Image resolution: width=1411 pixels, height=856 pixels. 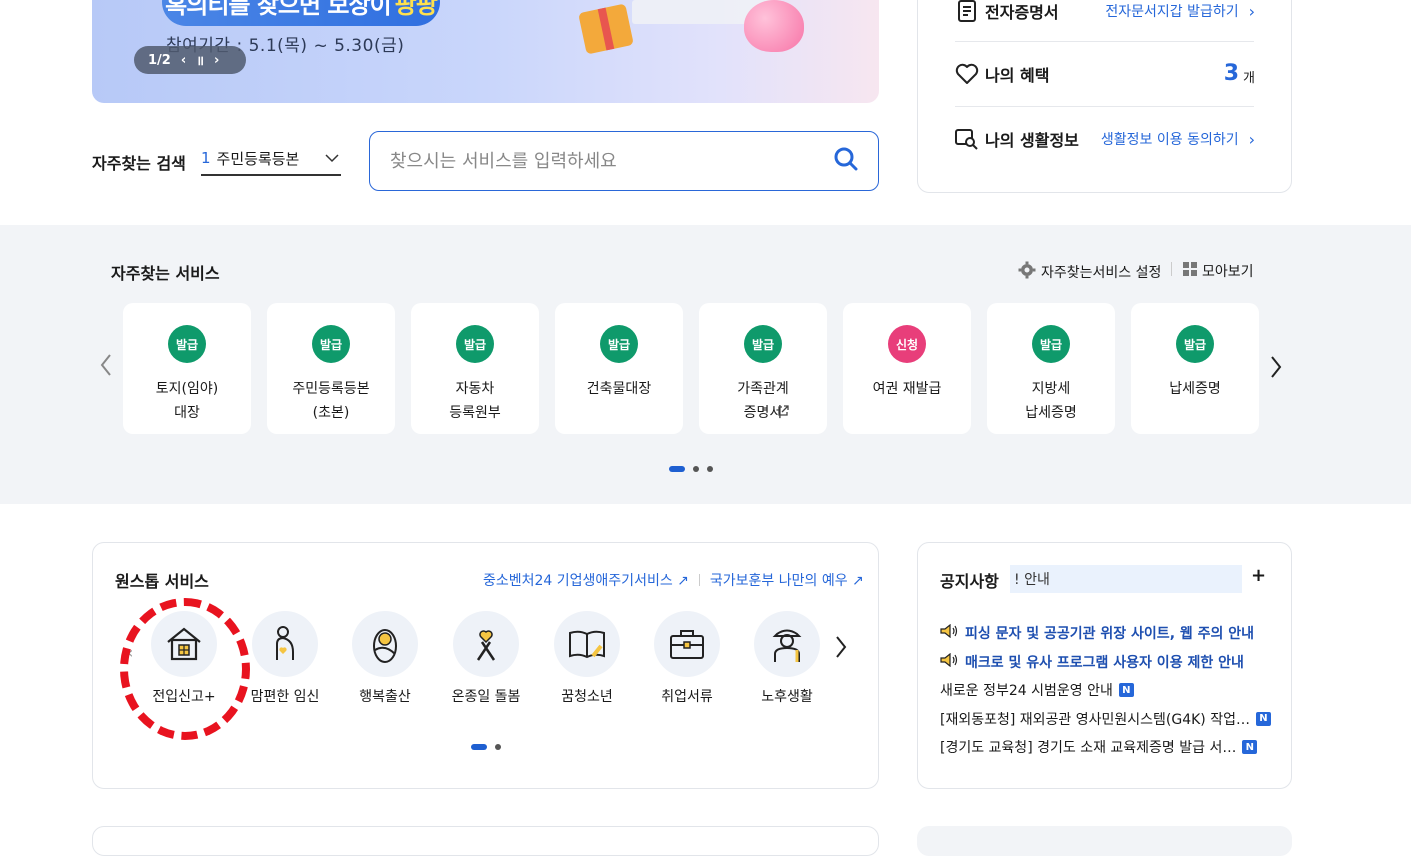 I want to click on onestop-label: 행복출산, so click(x=385, y=697).